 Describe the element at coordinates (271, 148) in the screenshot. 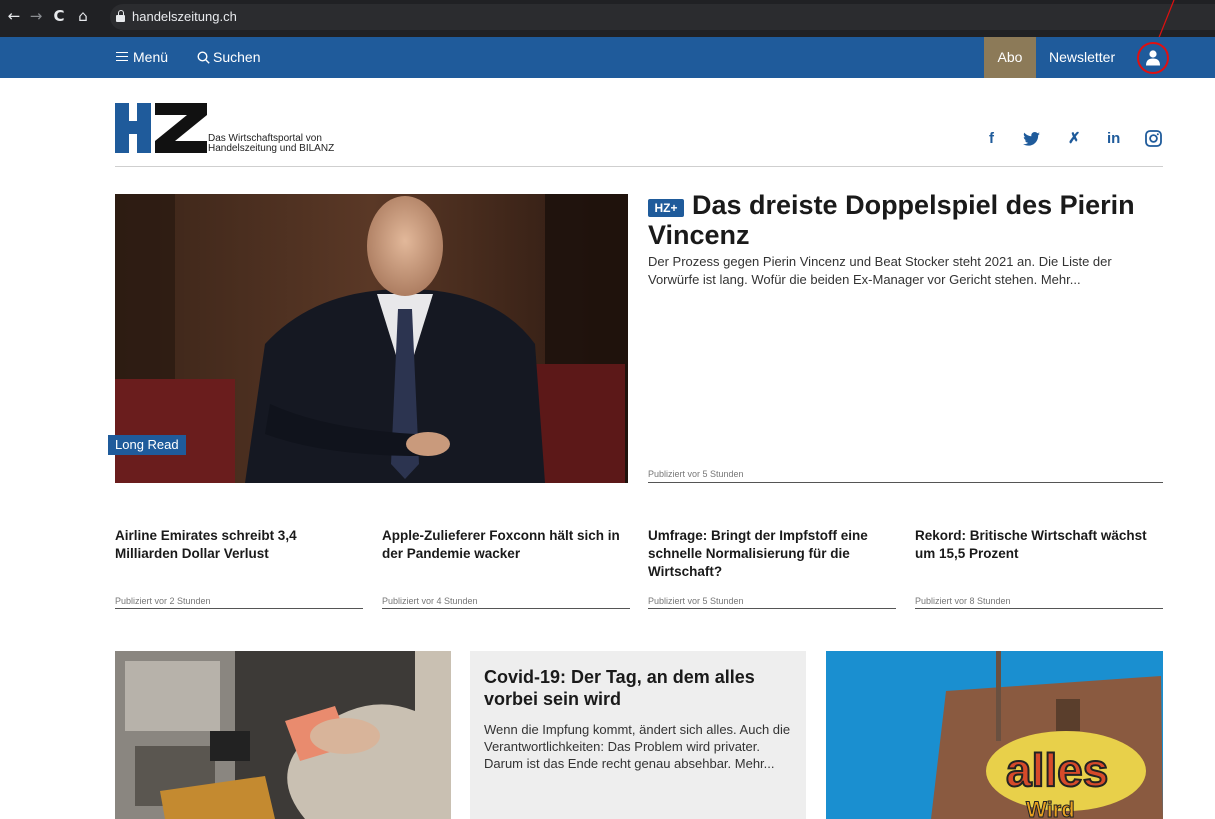

I see `tagline-line-2: Handelszeitung und BILANZ` at that location.